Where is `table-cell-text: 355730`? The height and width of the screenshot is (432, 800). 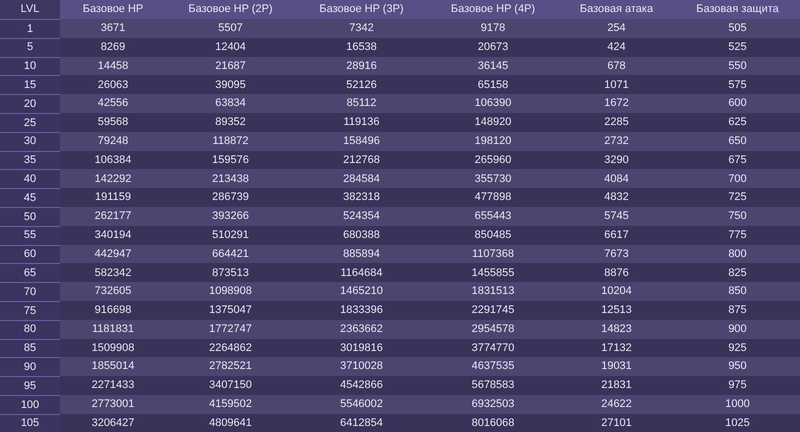
table-cell-text: 355730 is located at coordinates (493, 179).